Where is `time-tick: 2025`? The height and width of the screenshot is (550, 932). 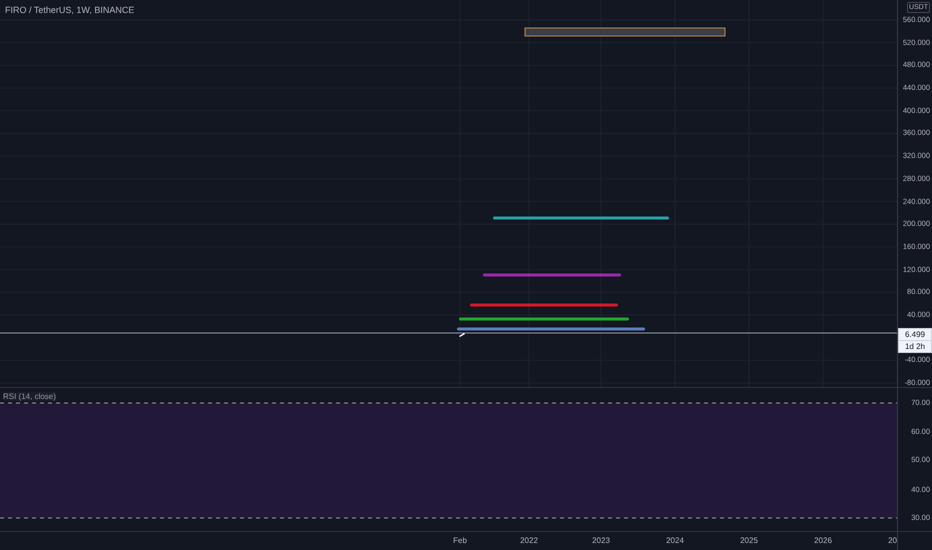 time-tick: 2025 is located at coordinates (749, 540).